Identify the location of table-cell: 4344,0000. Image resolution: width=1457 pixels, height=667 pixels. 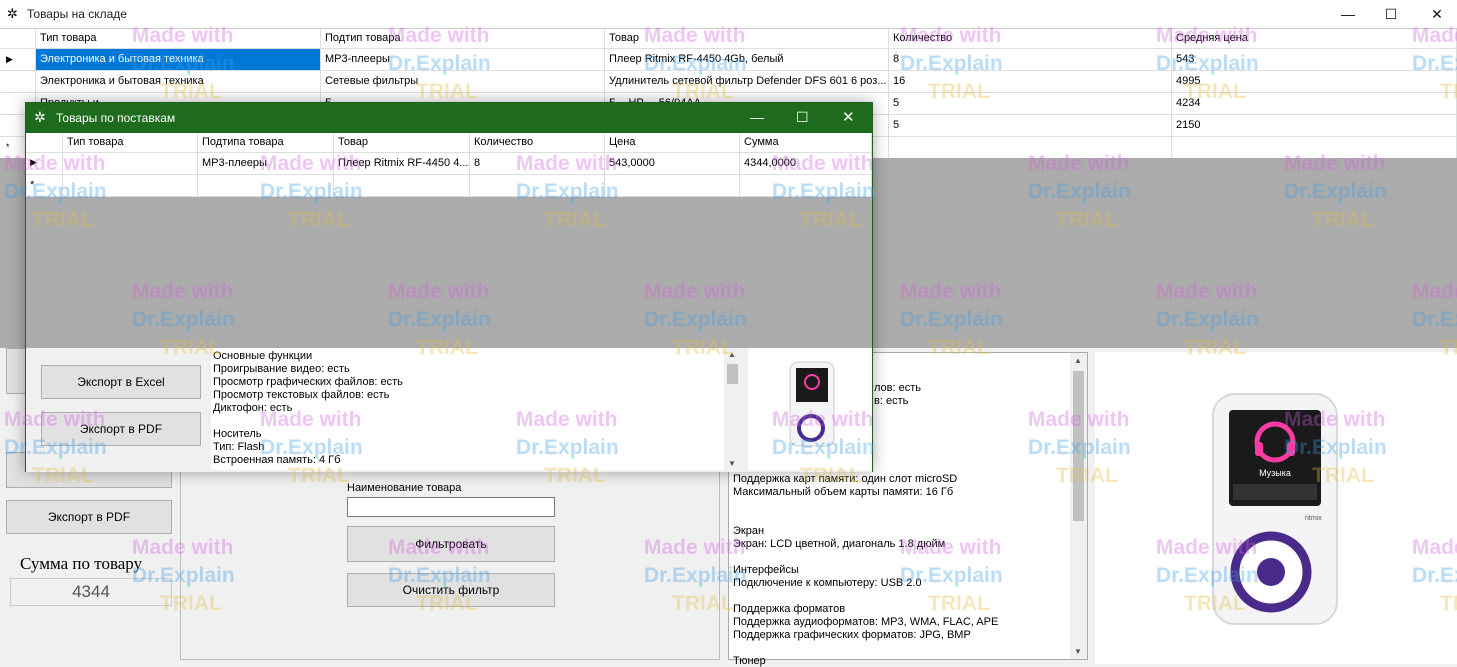
(806, 164).